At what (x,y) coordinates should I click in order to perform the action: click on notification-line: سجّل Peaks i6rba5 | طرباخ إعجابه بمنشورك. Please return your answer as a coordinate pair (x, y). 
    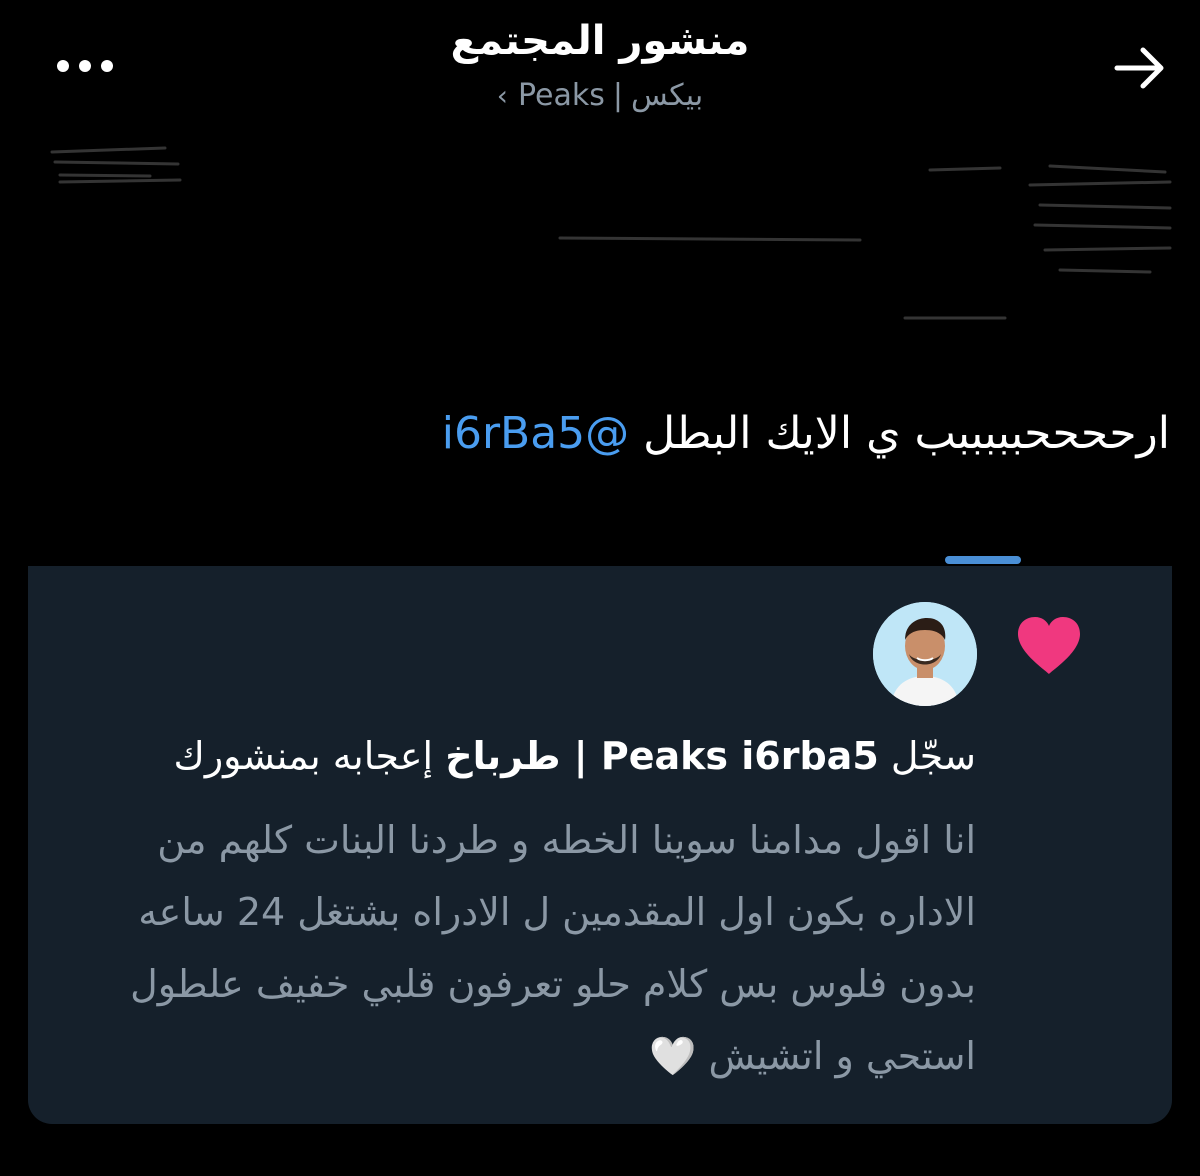
    Looking at the image, I should click on (526, 756).